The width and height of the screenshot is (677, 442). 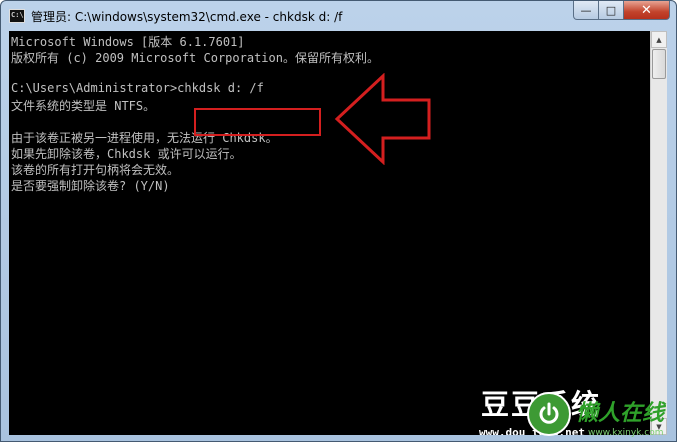 What do you see at coordinates (611, 10) in the screenshot?
I see `maximize-button: □` at bounding box center [611, 10].